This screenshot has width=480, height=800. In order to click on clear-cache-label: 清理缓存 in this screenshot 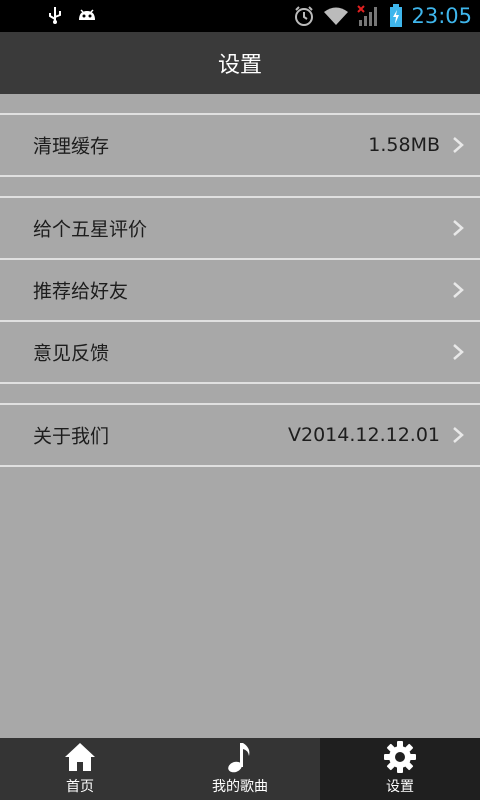, I will do `click(71, 146)`.